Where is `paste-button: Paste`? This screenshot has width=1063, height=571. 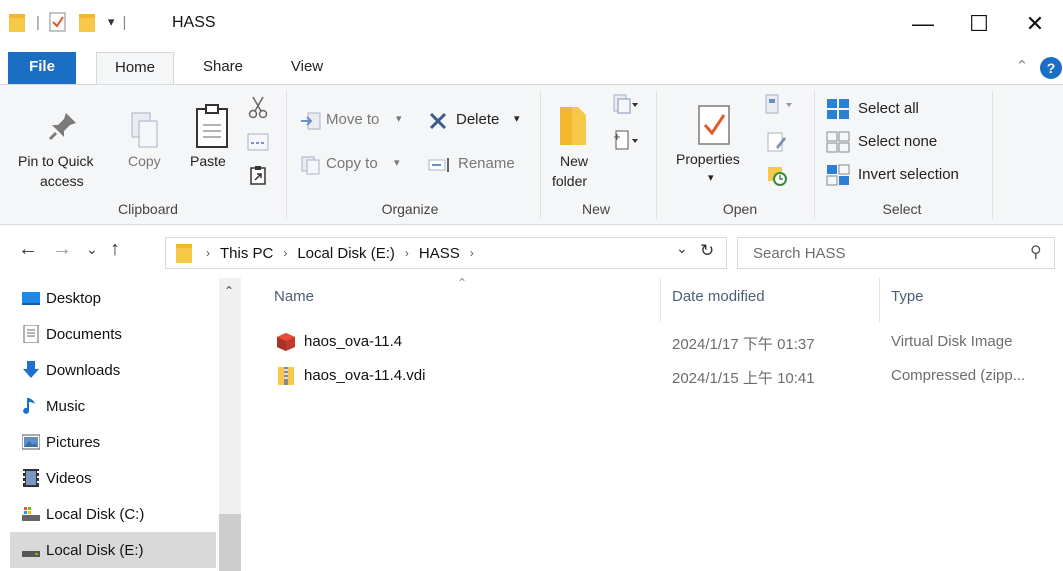
paste-button: Paste is located at coordinates (212, 137).